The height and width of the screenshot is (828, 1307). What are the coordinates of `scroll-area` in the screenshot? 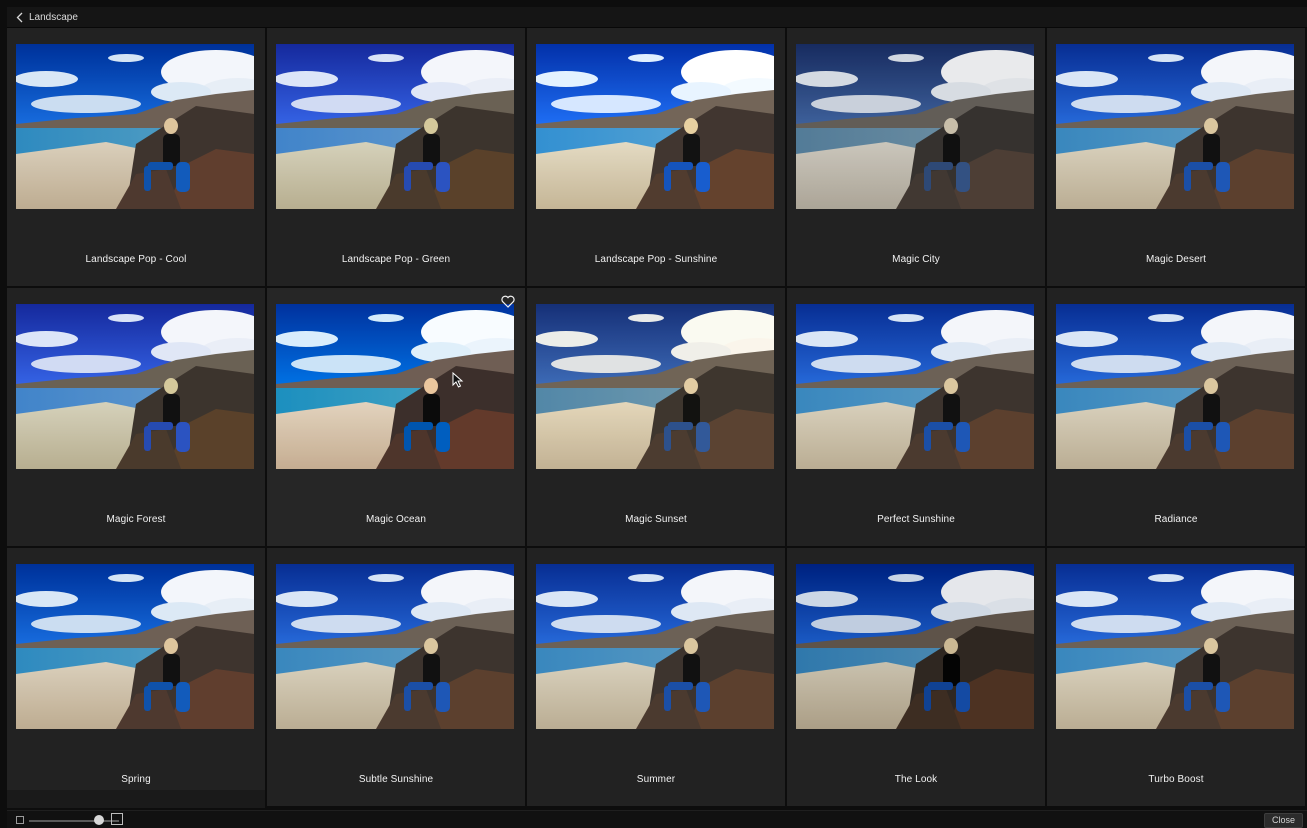 It's located at (136, 799).